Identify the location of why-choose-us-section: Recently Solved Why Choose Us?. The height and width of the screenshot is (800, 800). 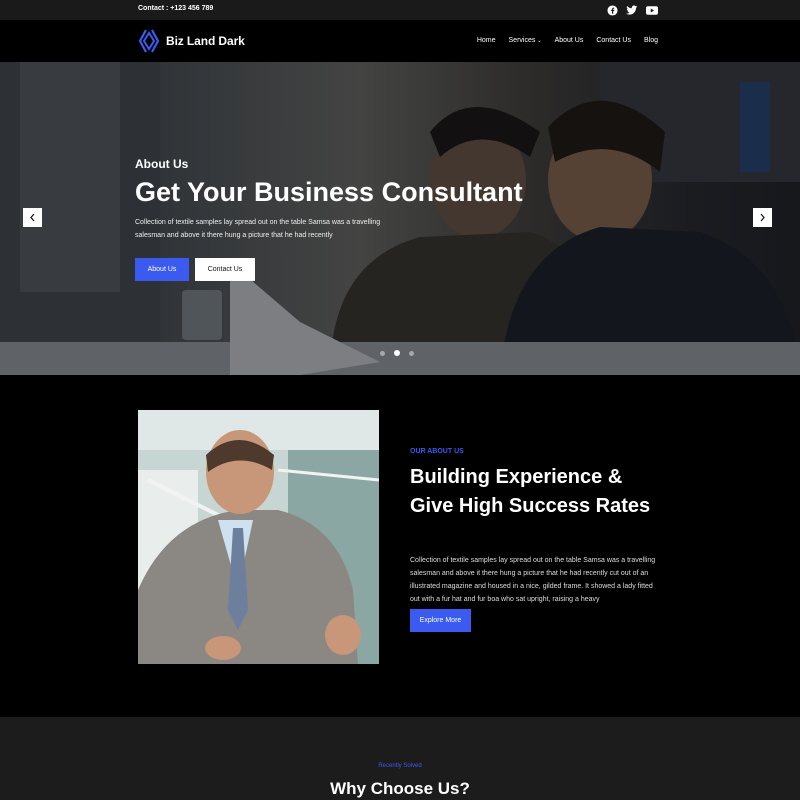
(400, 758).